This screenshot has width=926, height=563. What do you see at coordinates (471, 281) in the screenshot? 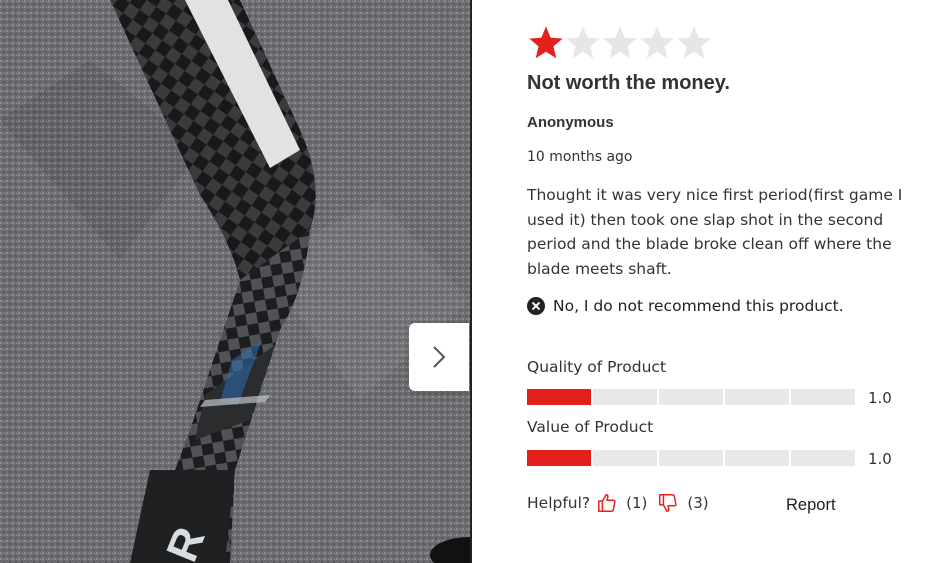
I see `divider` at bounding box center [471, 281].